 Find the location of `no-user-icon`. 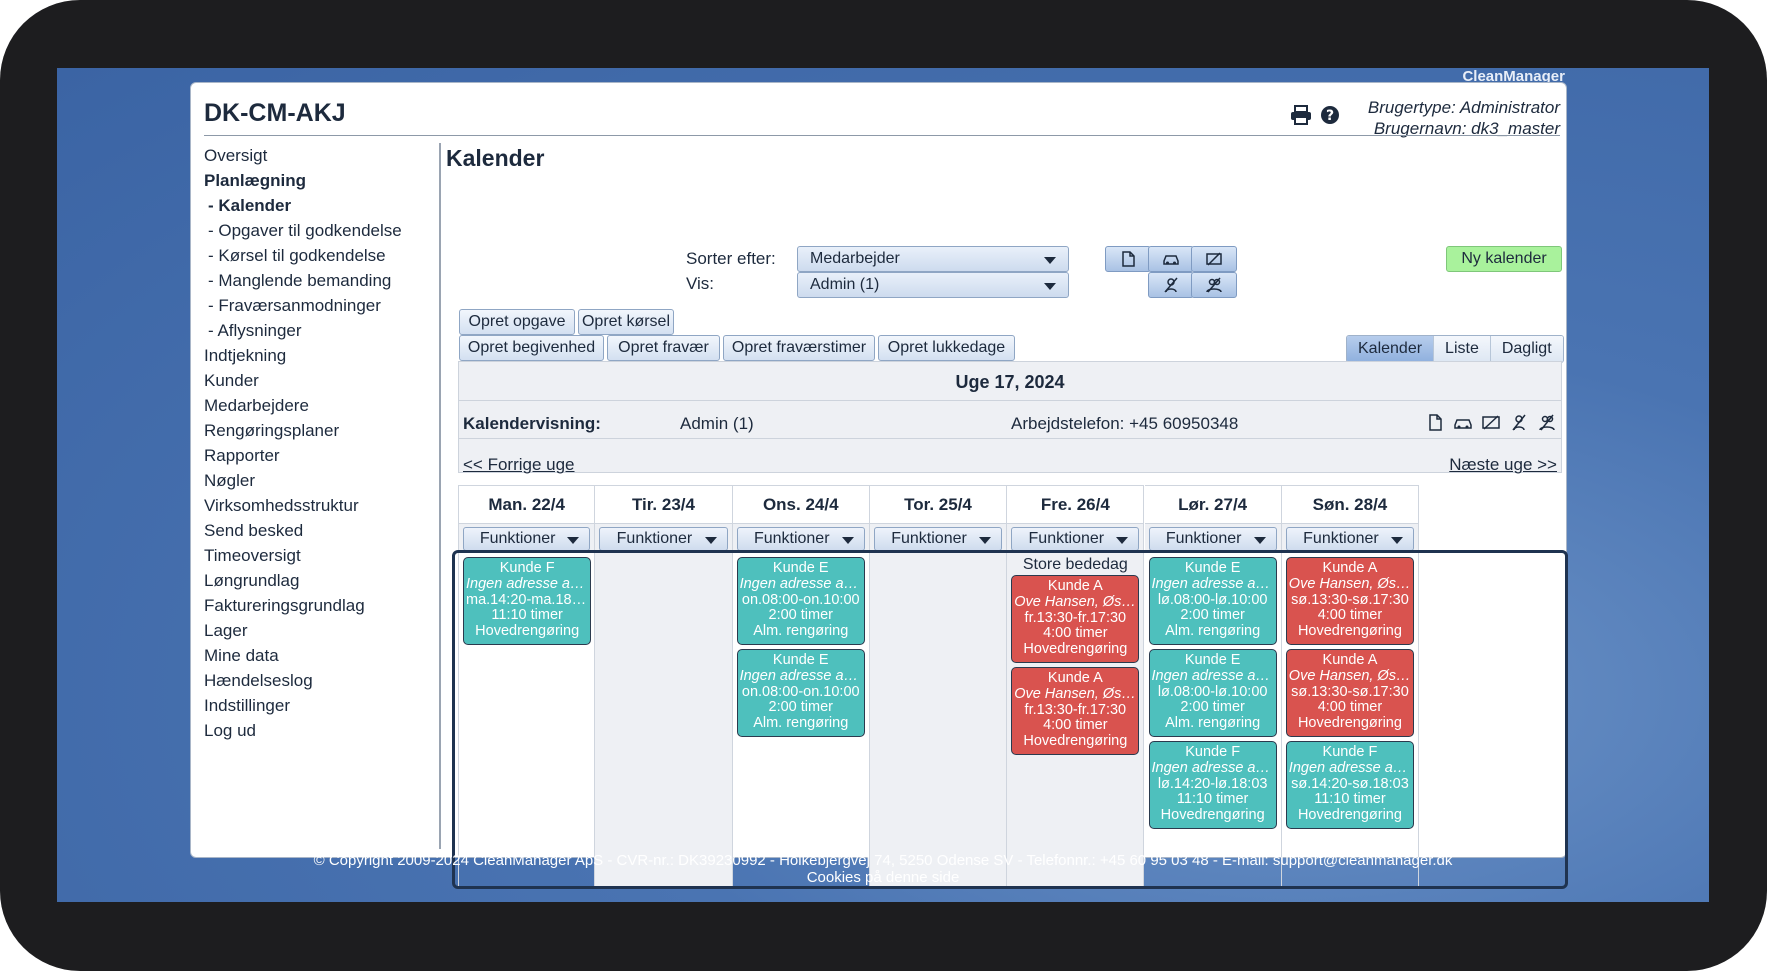

no-user-icon is located at coordinates (1519, 422).